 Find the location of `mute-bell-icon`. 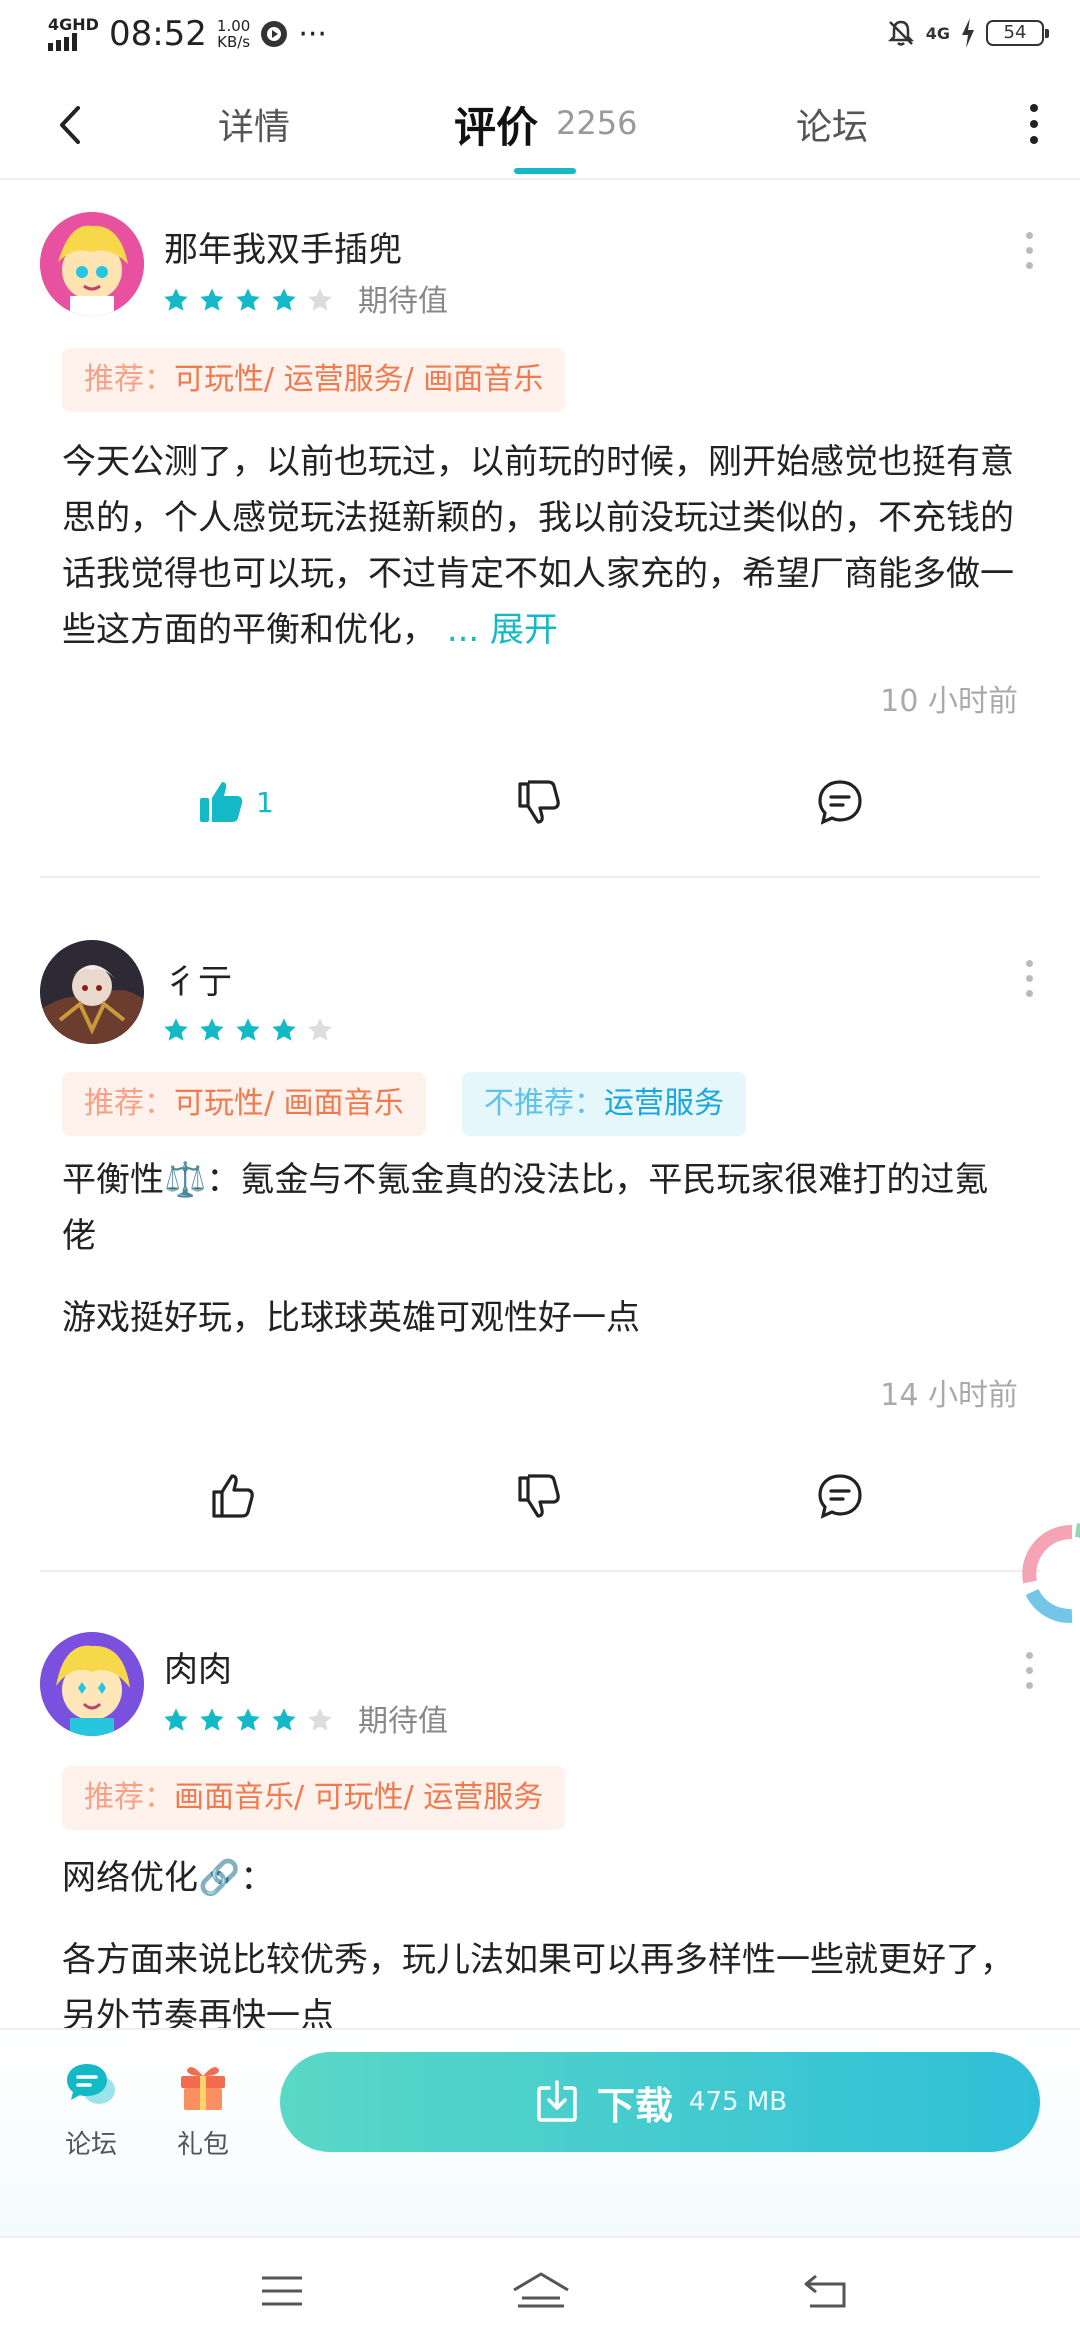

mute-bell-icon is located at coordinates (900, 33).